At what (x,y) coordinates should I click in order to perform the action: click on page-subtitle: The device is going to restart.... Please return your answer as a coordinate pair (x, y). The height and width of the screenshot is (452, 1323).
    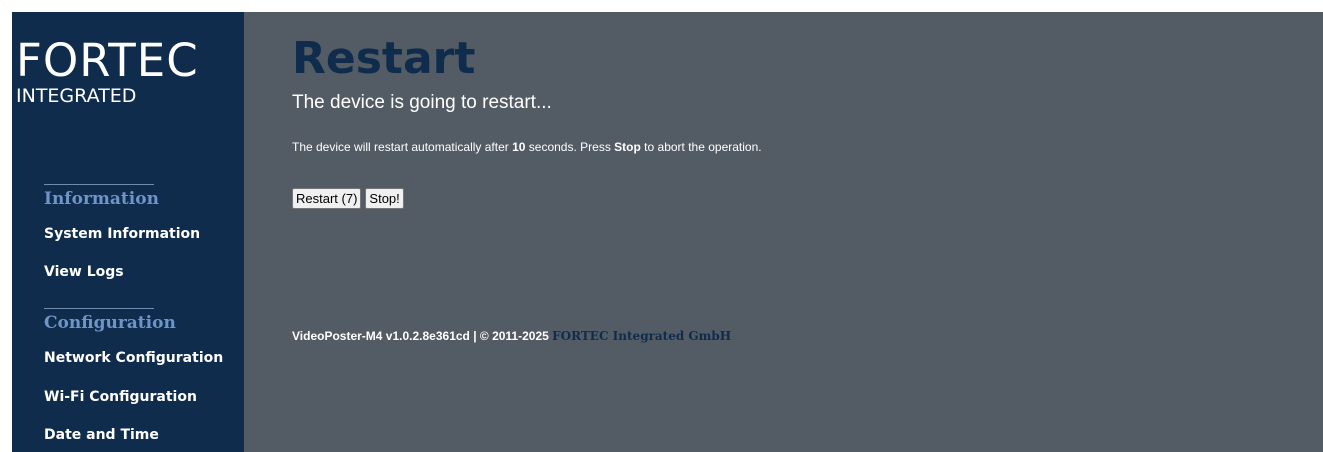
    Looking at the image, I should click on (422, 102).